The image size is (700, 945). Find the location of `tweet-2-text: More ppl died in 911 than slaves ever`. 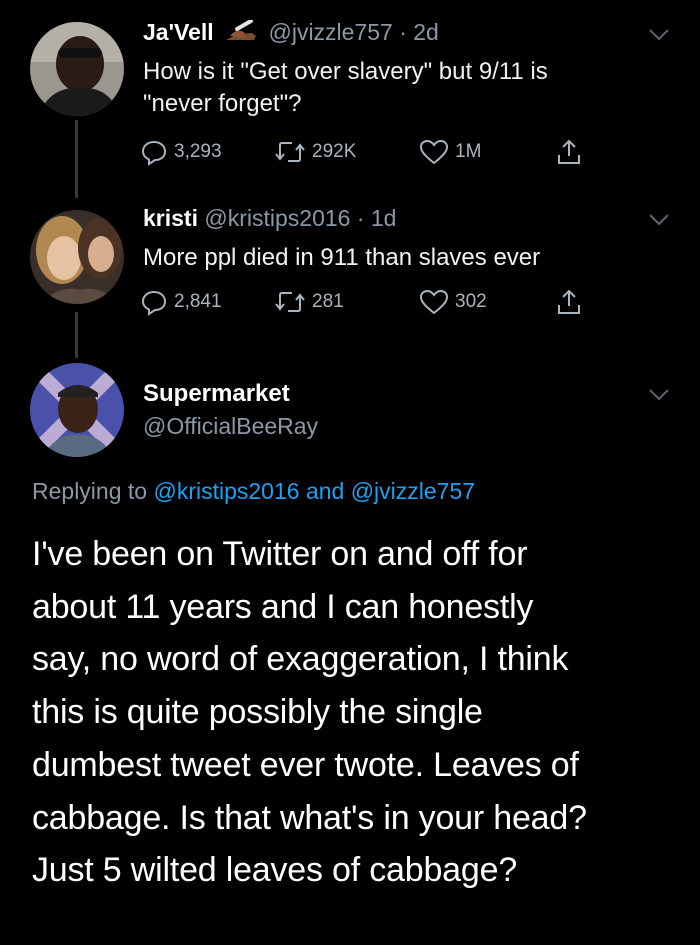

tweet-2-text: More ppl died in 911 than slaves ever is located at coordinates (403, 258).